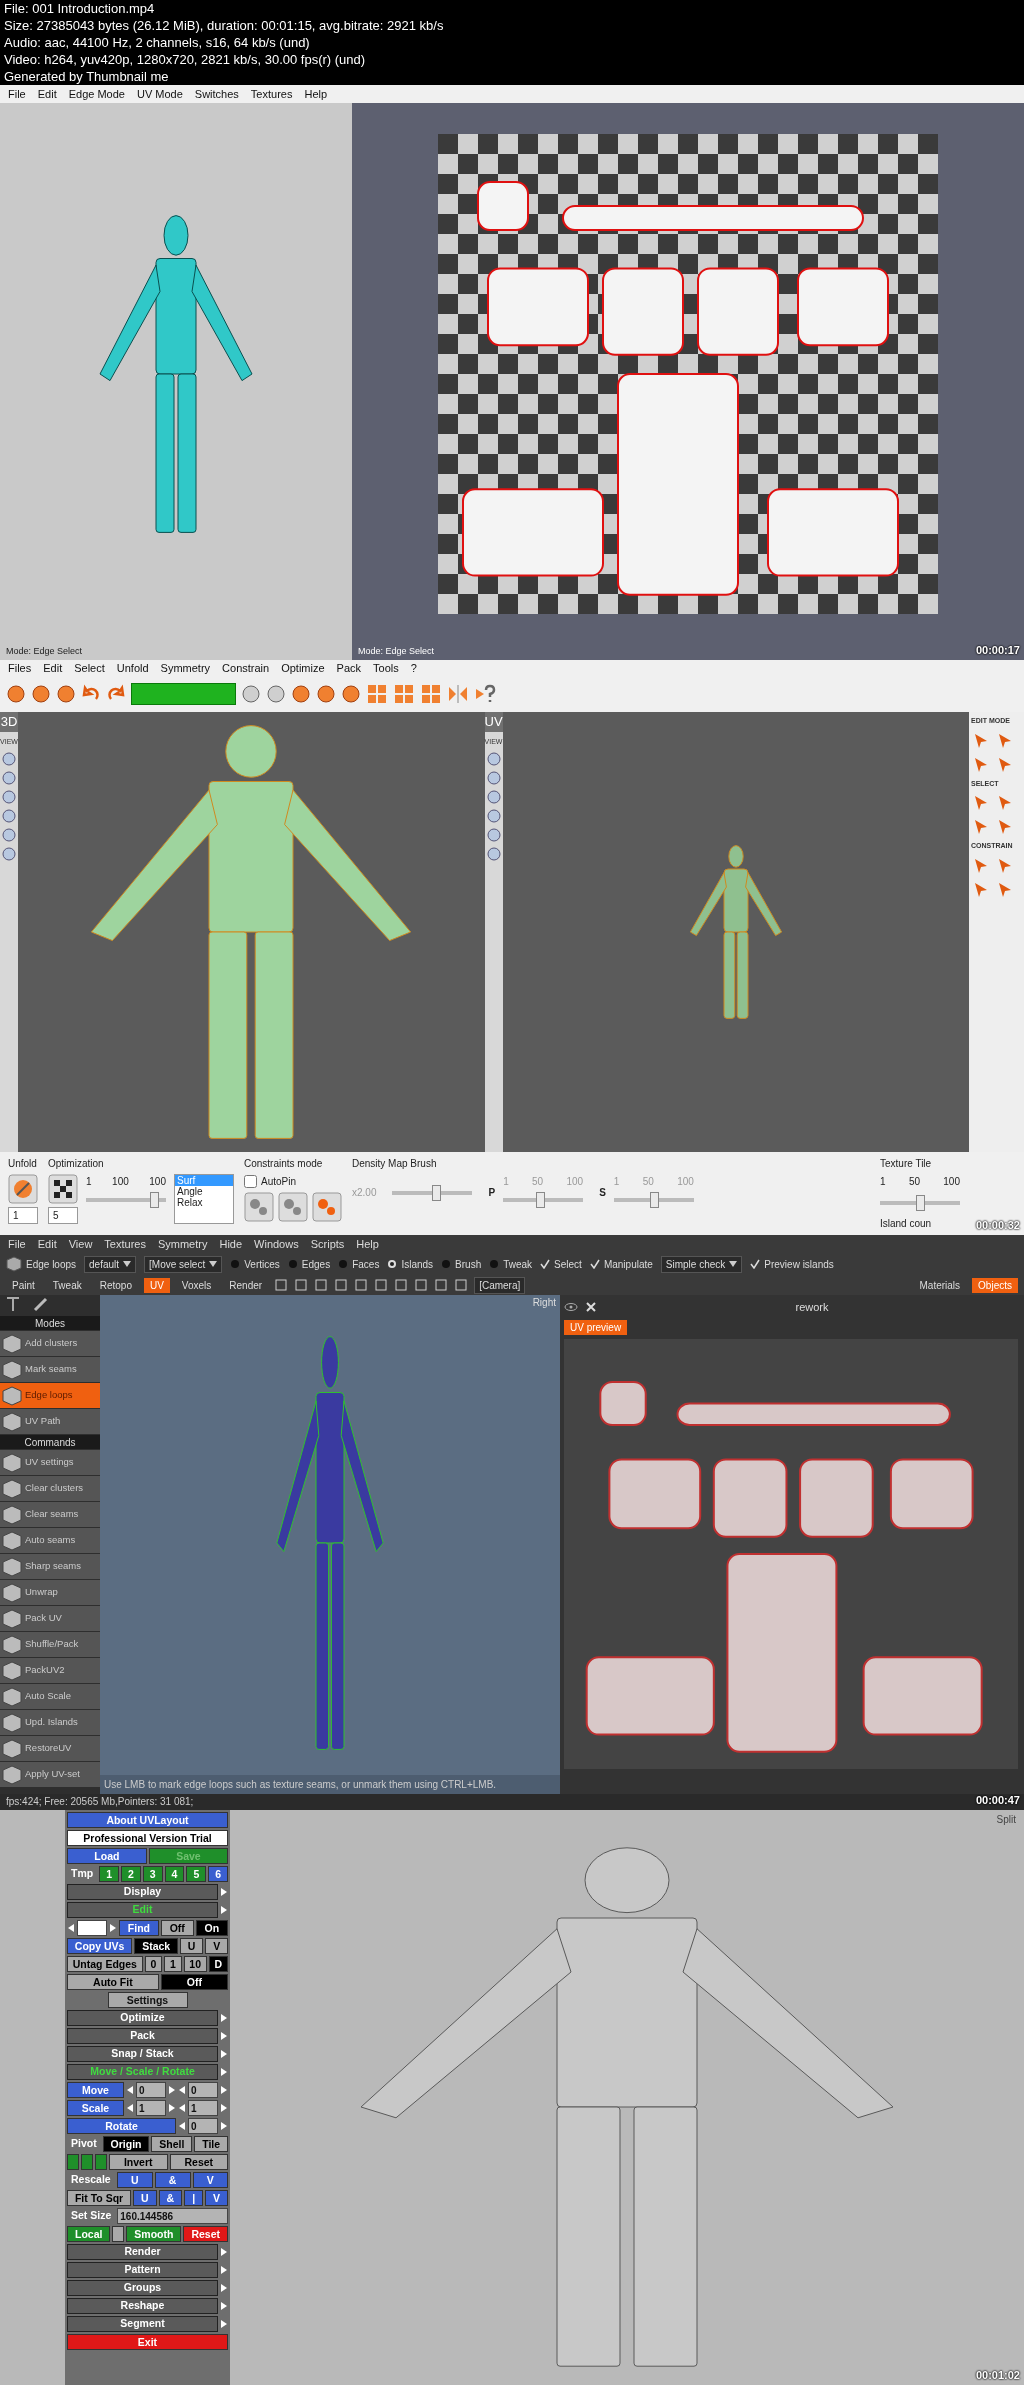 This screenshot has height=2385, width=1024. What do you see at coordinates (156, 1946) in the screenshot?
I see `panel-button: Stack` at bounding box center [156, 1946].